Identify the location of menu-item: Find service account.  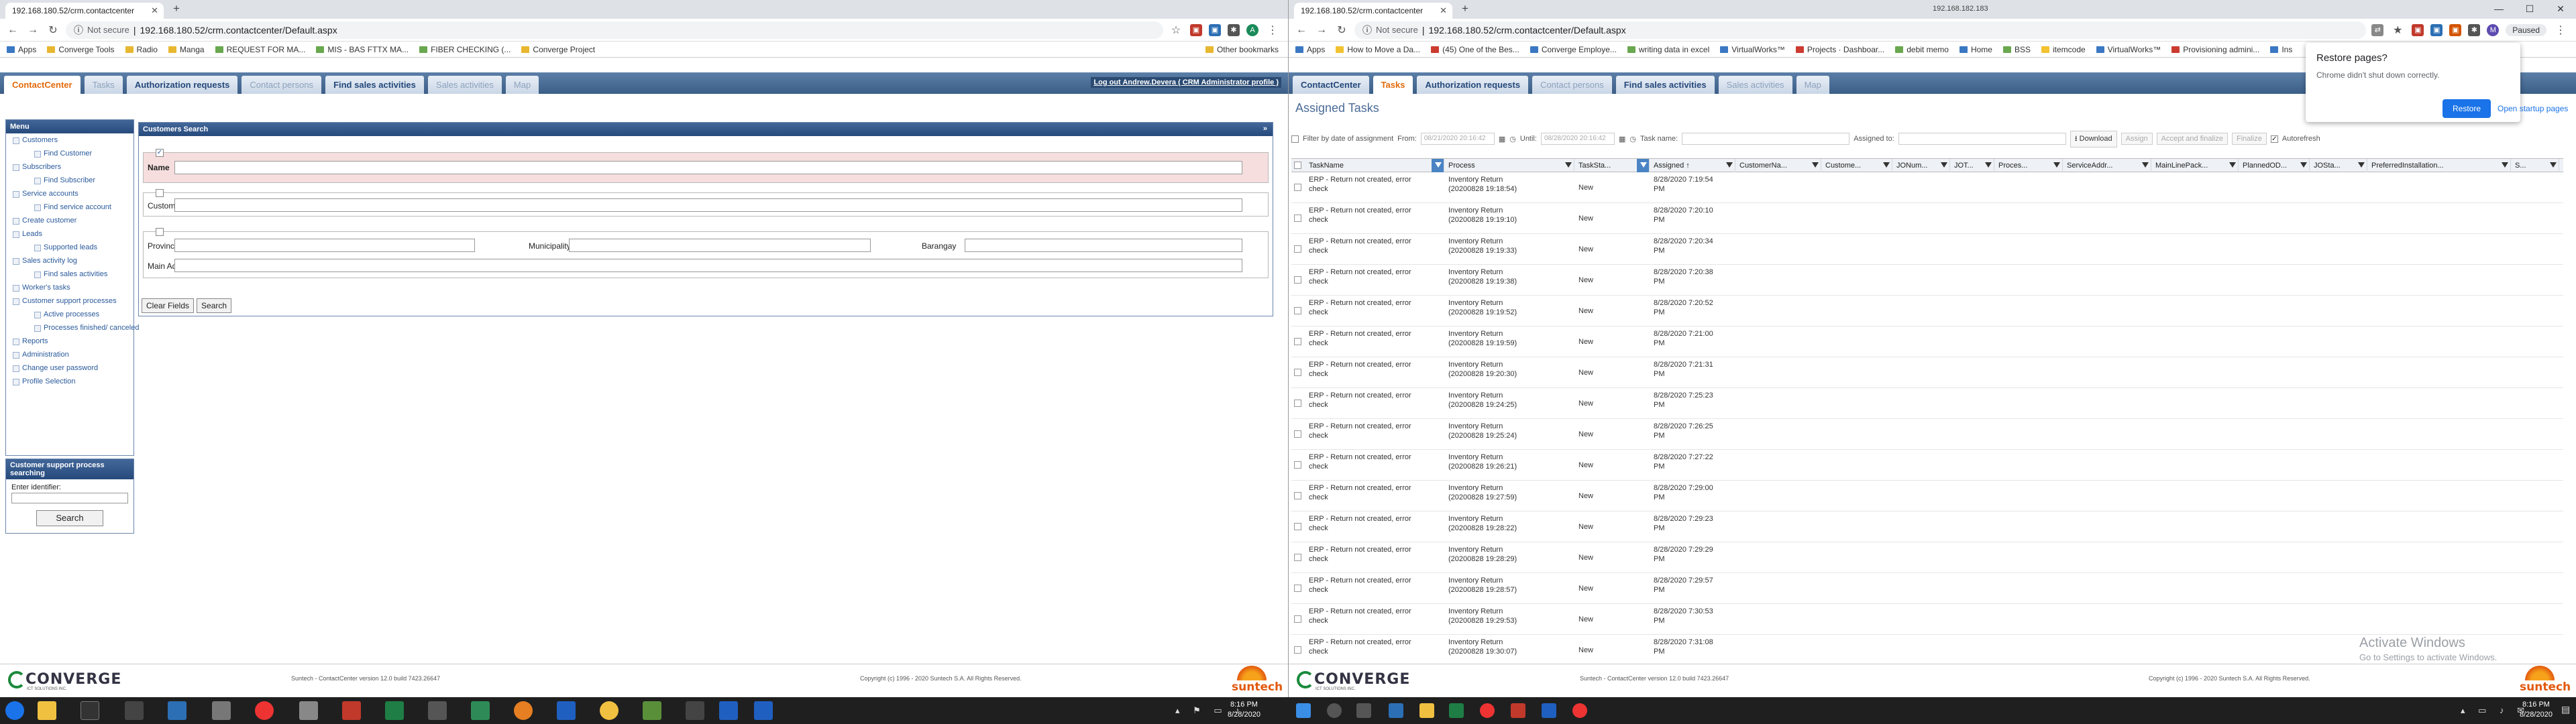
(69, 207).